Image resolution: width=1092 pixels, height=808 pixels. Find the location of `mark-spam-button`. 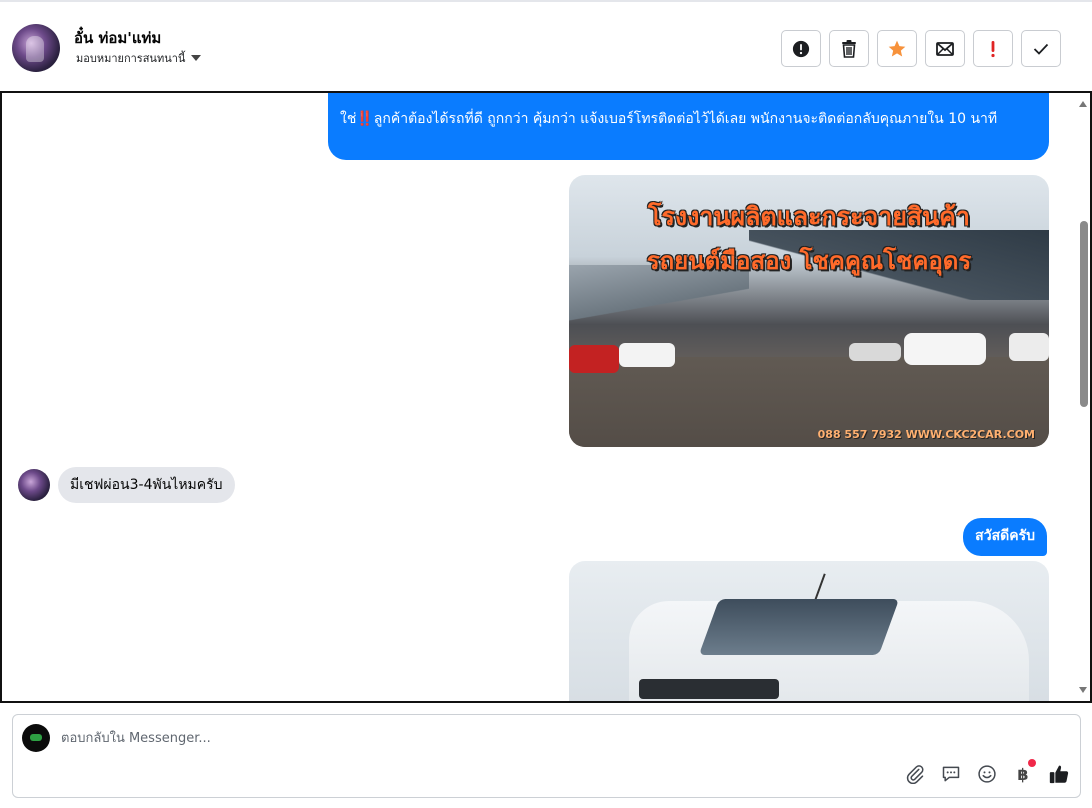

mark-spam-button is located at coordinates (801, 48).